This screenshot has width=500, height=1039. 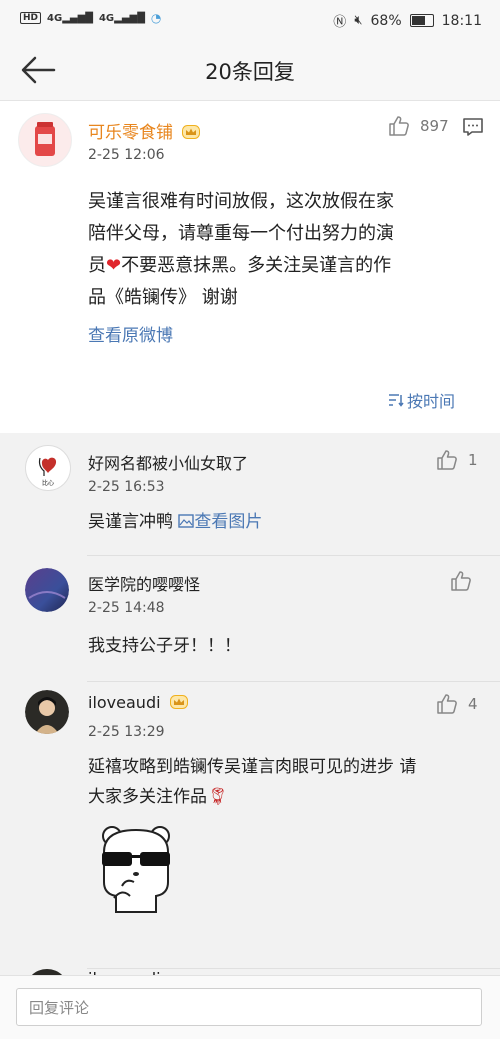 I want to click on avatar: 比心, so click(x=48, y=468).